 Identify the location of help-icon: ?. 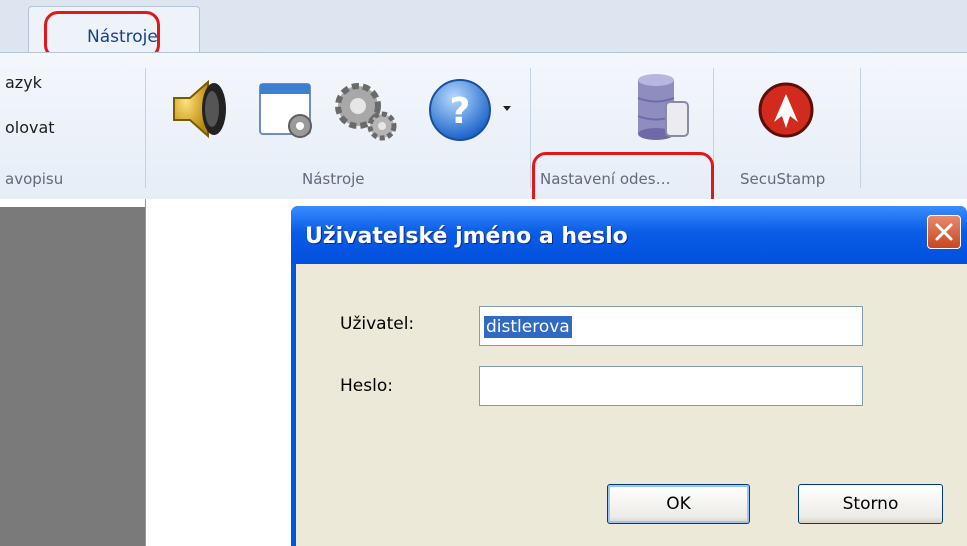
(460, 110).